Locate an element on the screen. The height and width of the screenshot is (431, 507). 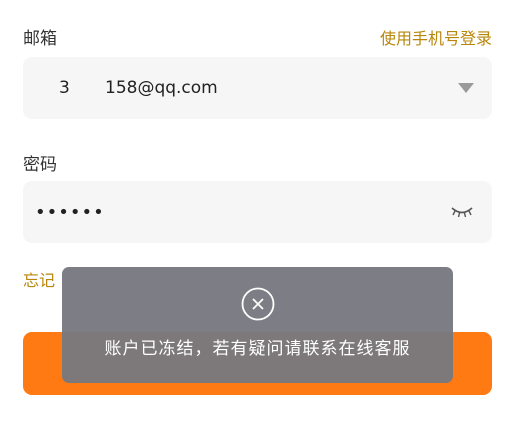
password-label: 密码 is located at coordinates (40, 165).